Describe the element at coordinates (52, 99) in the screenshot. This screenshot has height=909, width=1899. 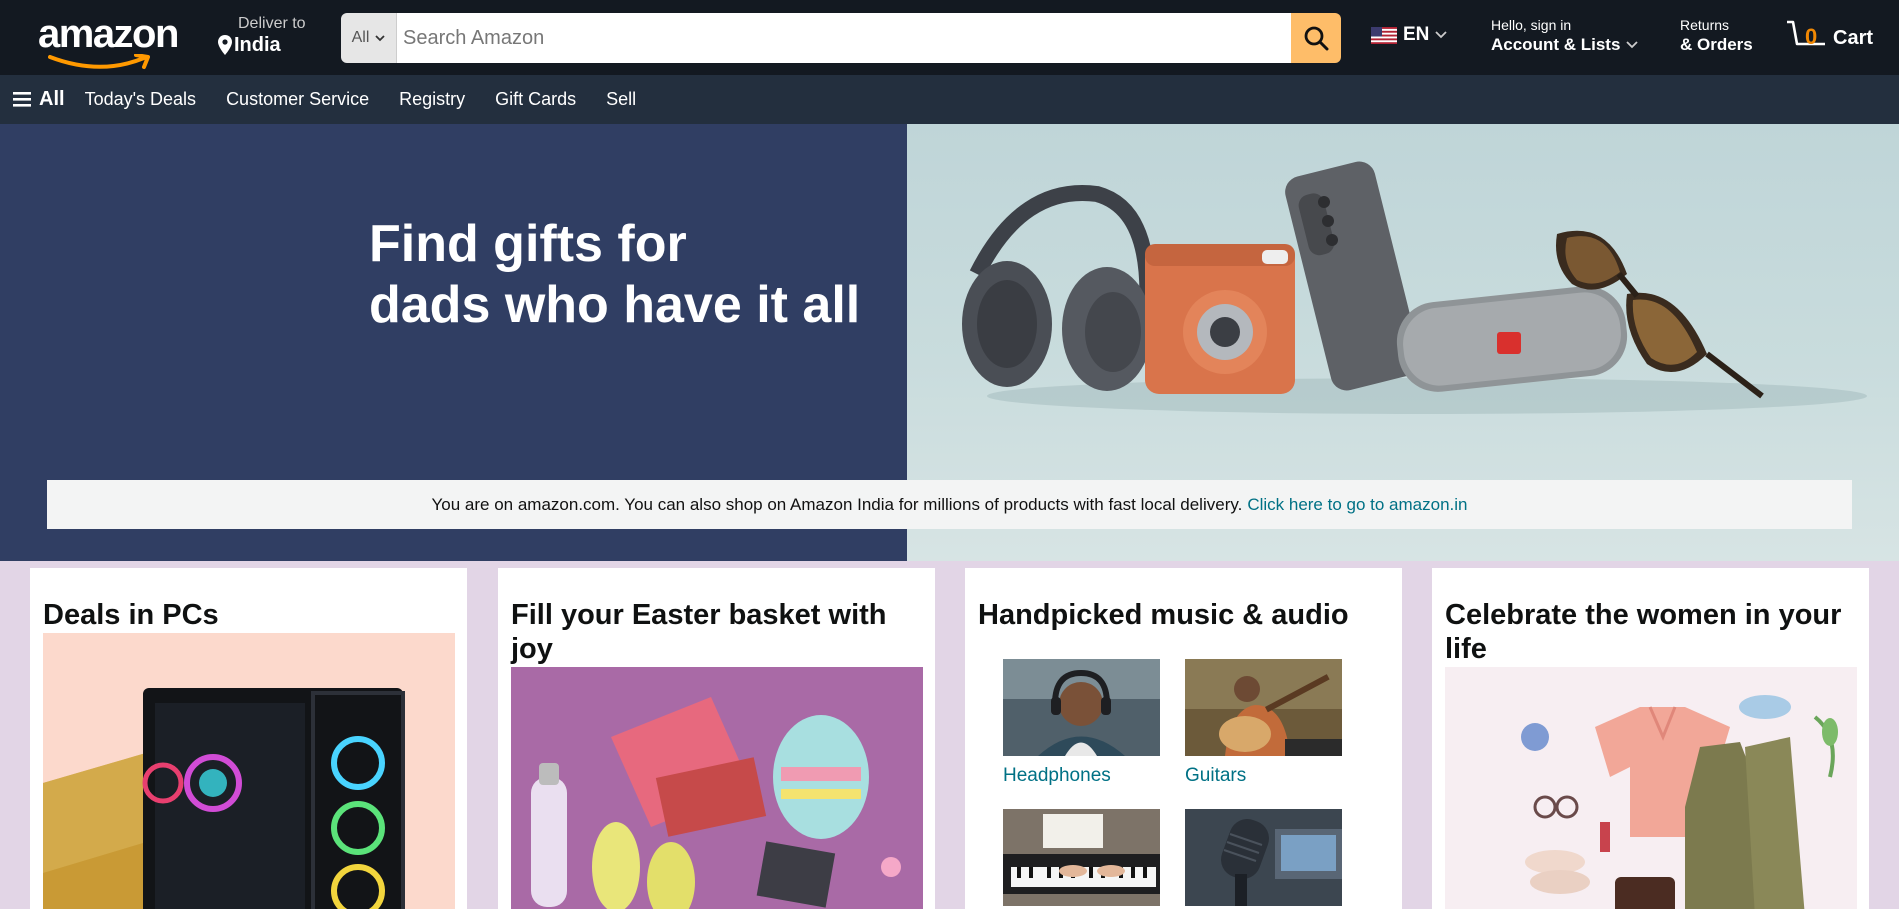
I see `all-menu-label: All` at that location.